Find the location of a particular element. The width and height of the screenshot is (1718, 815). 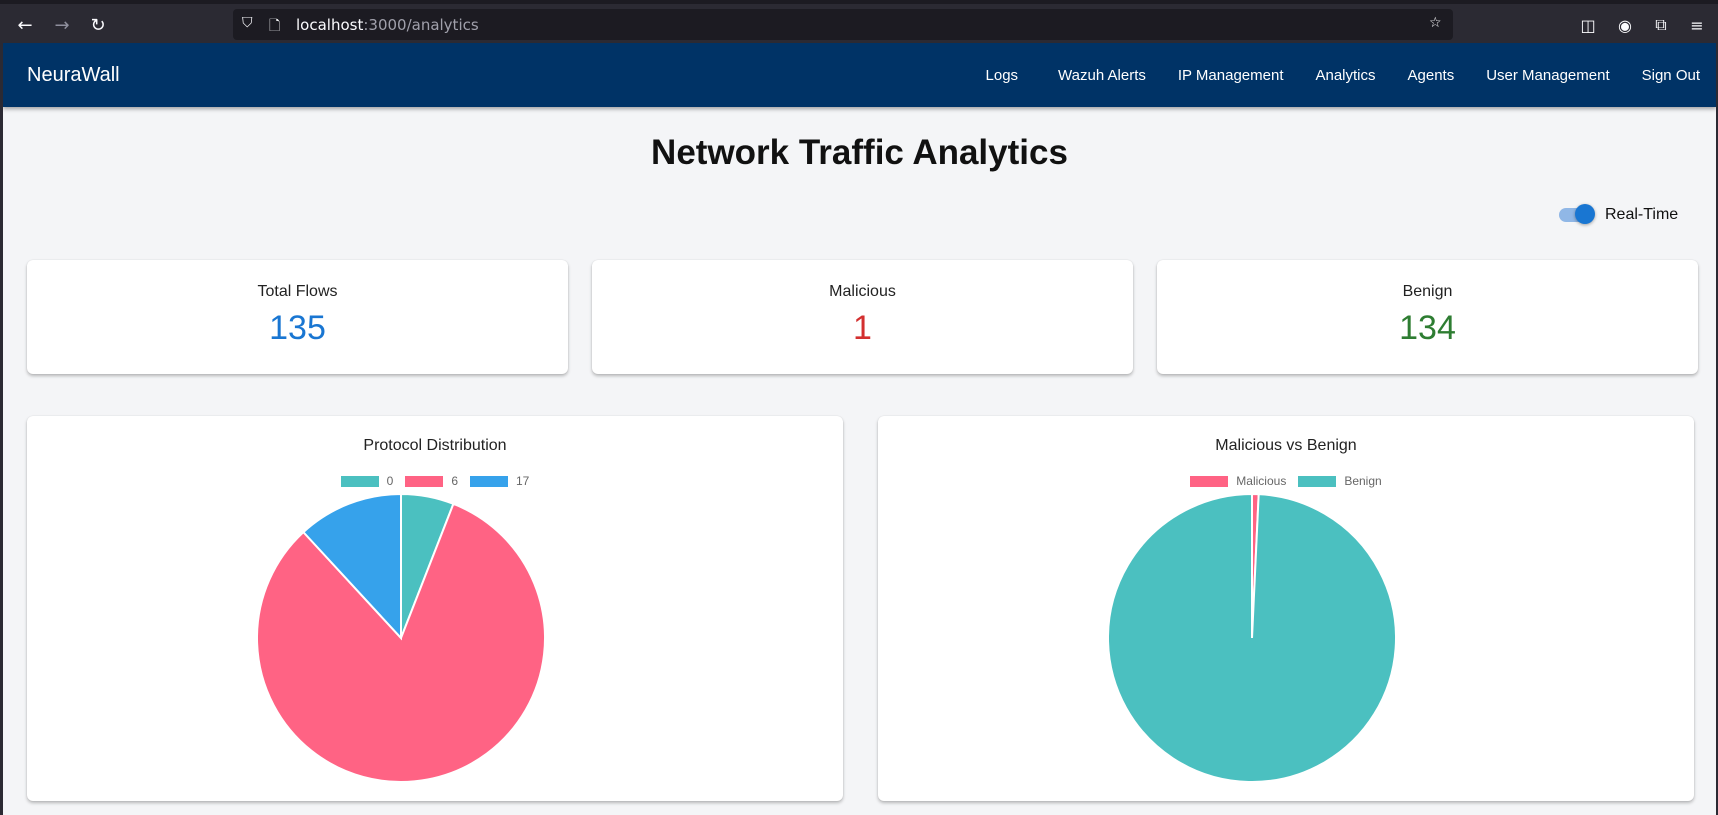

page-icon: 🗋 is located at coordinates (274, 27).